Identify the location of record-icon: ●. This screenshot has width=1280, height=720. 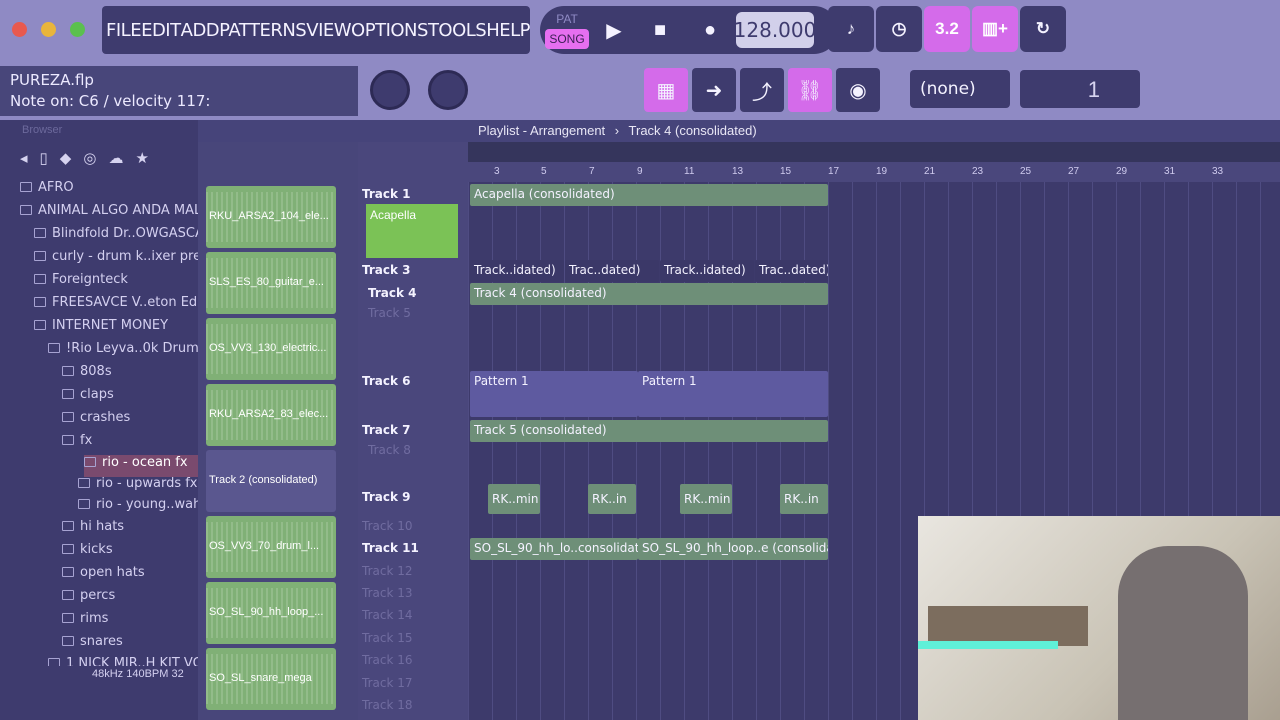
(710, 30).